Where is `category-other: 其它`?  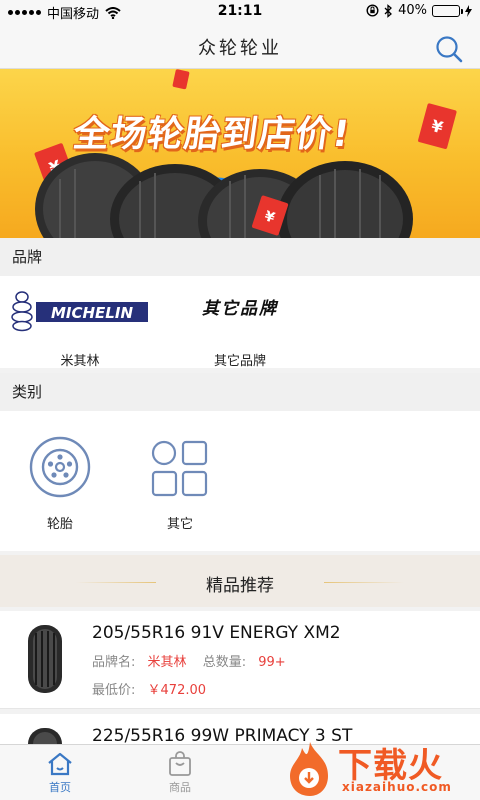 category-other: 其它 is located at coordinates (180, 476).